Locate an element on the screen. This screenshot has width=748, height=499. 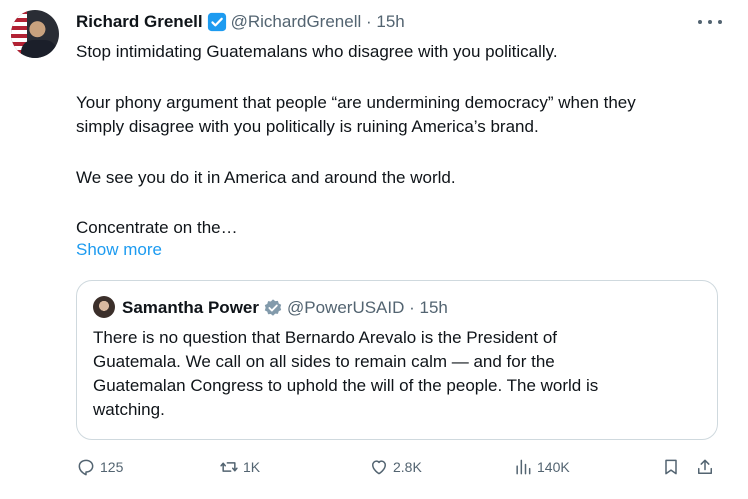
quote-header: Samantha Power @PowerUSAID · 15h is located at coordinates (285, 308).